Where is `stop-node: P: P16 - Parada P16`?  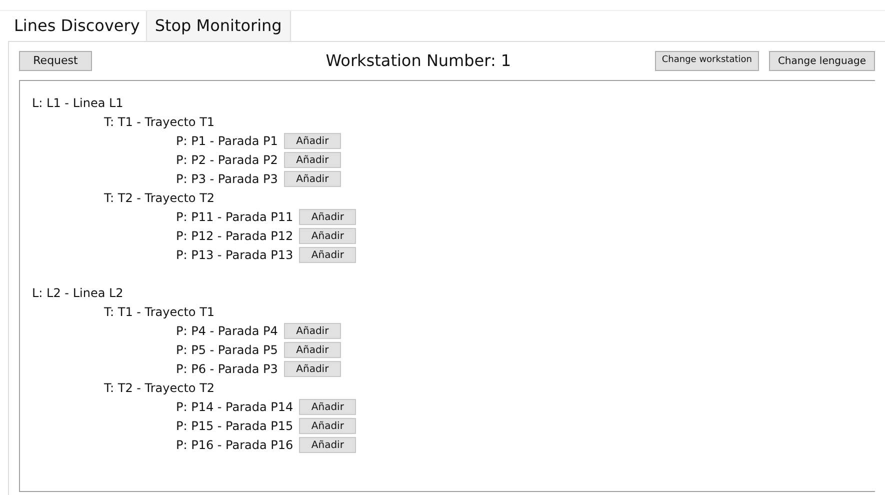 stop-node: P: P16 - Parada P16 is located at coordinates (235, 445).